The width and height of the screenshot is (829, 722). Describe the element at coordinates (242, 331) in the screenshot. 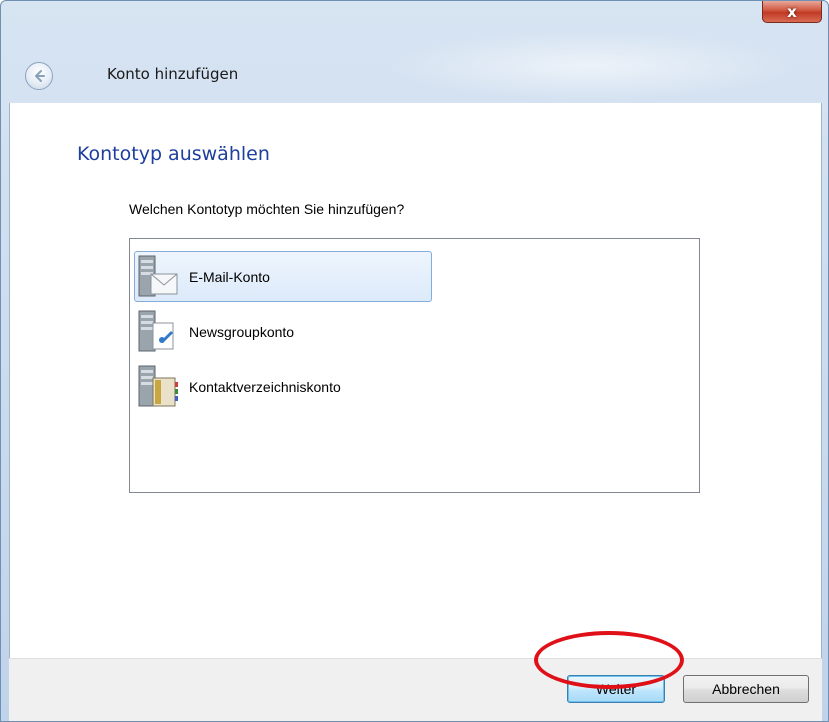

I see `list-item-label: Newsgroupkonto` at that location.